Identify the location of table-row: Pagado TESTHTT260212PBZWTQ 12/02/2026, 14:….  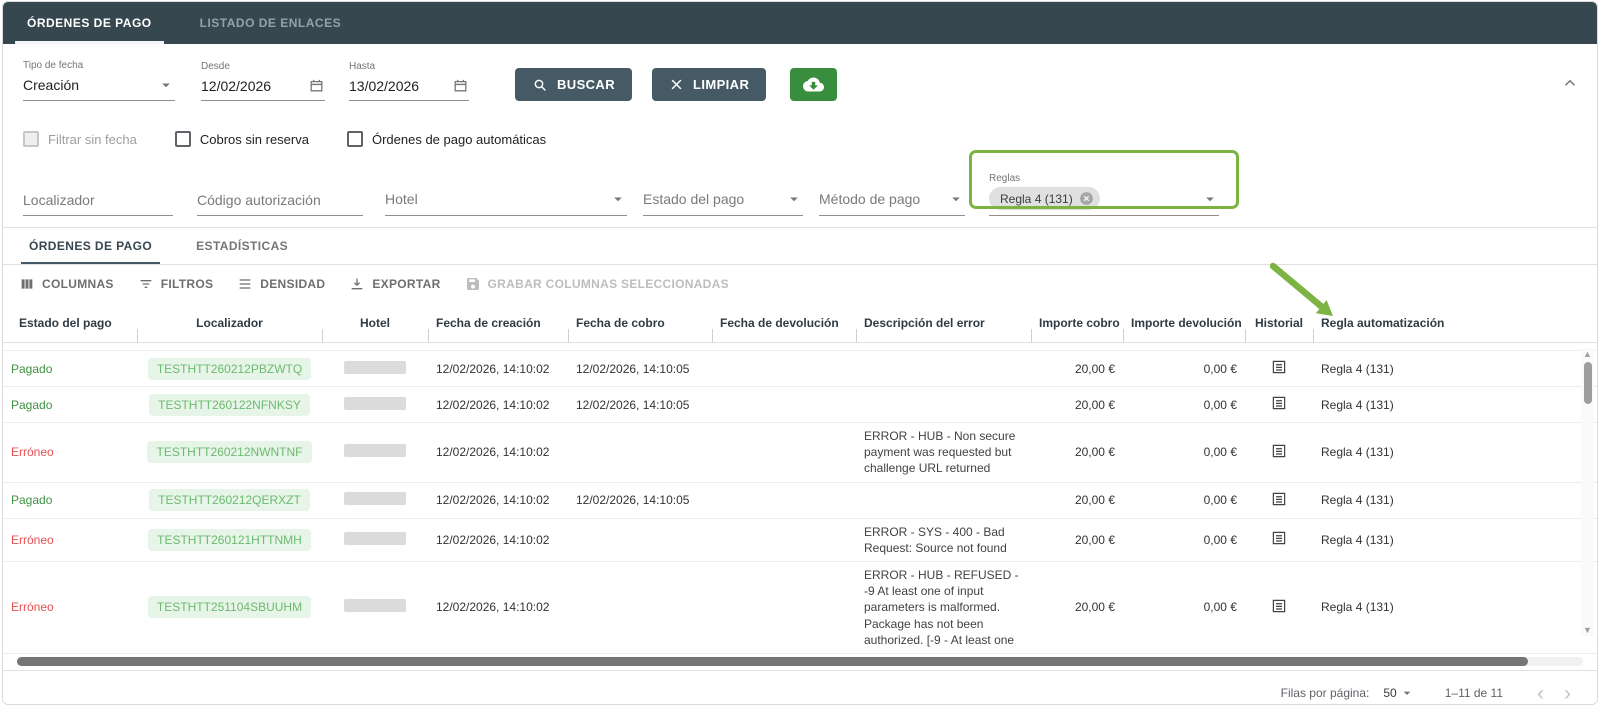
(800, 369).